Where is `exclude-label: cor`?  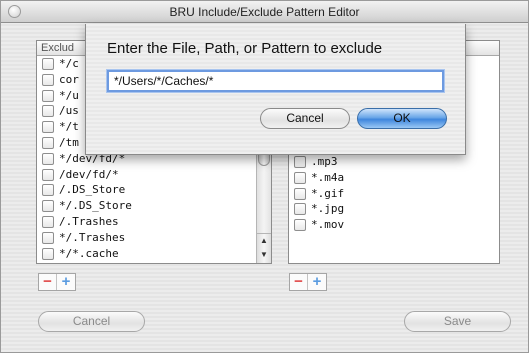 exclude-label: cor is located at coordinates (69, 79).